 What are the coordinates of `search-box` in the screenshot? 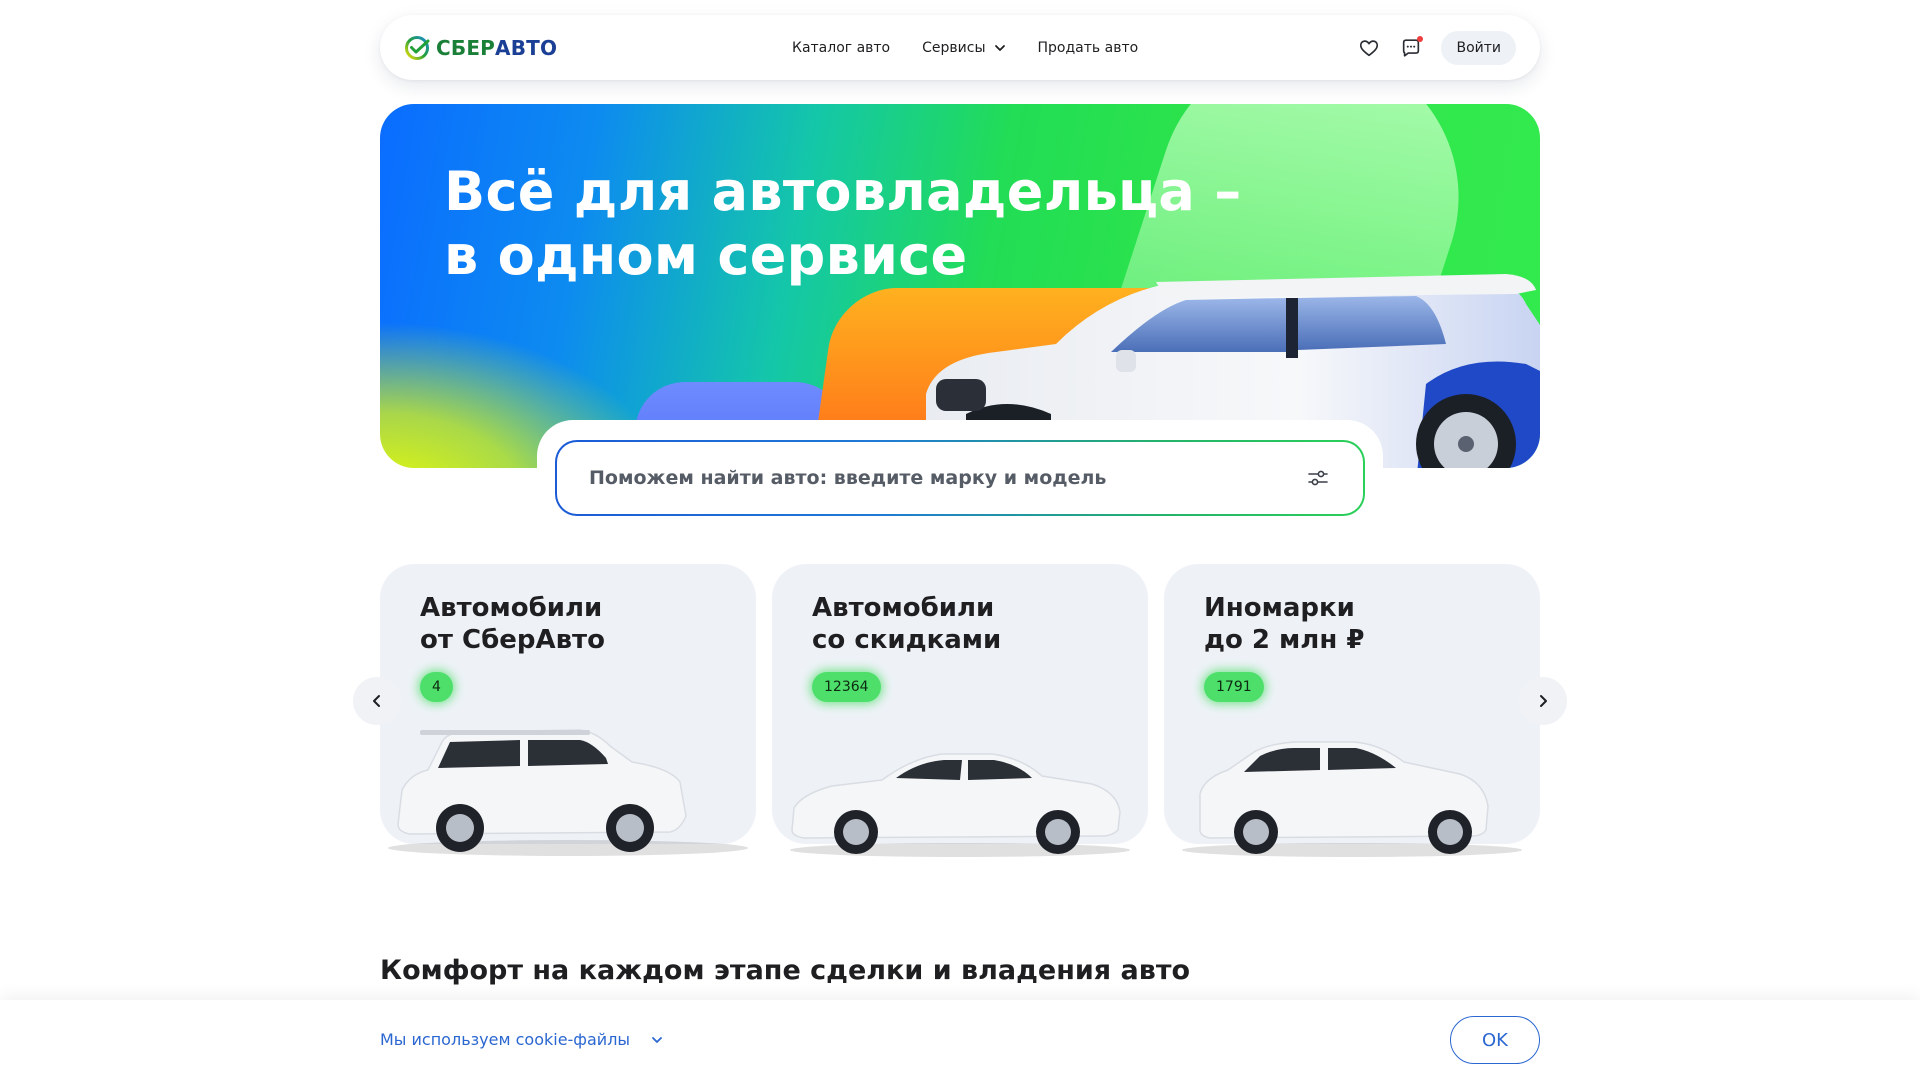 It's located at (960, 478).